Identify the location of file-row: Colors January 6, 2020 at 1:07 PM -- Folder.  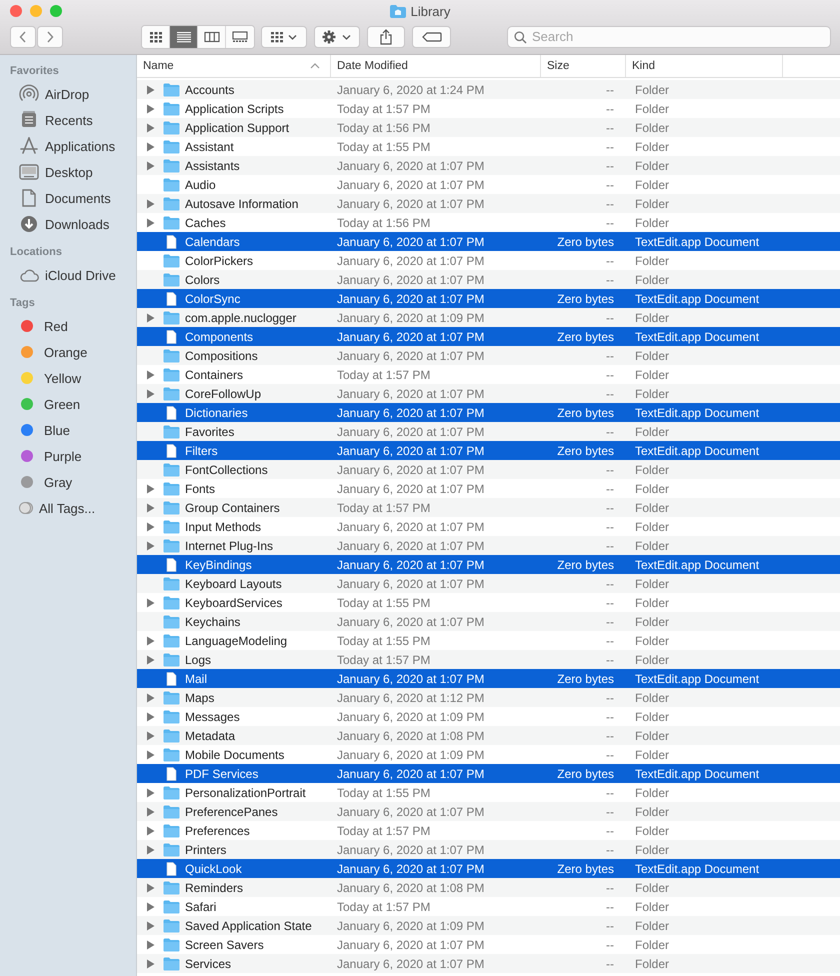
(488, 279).